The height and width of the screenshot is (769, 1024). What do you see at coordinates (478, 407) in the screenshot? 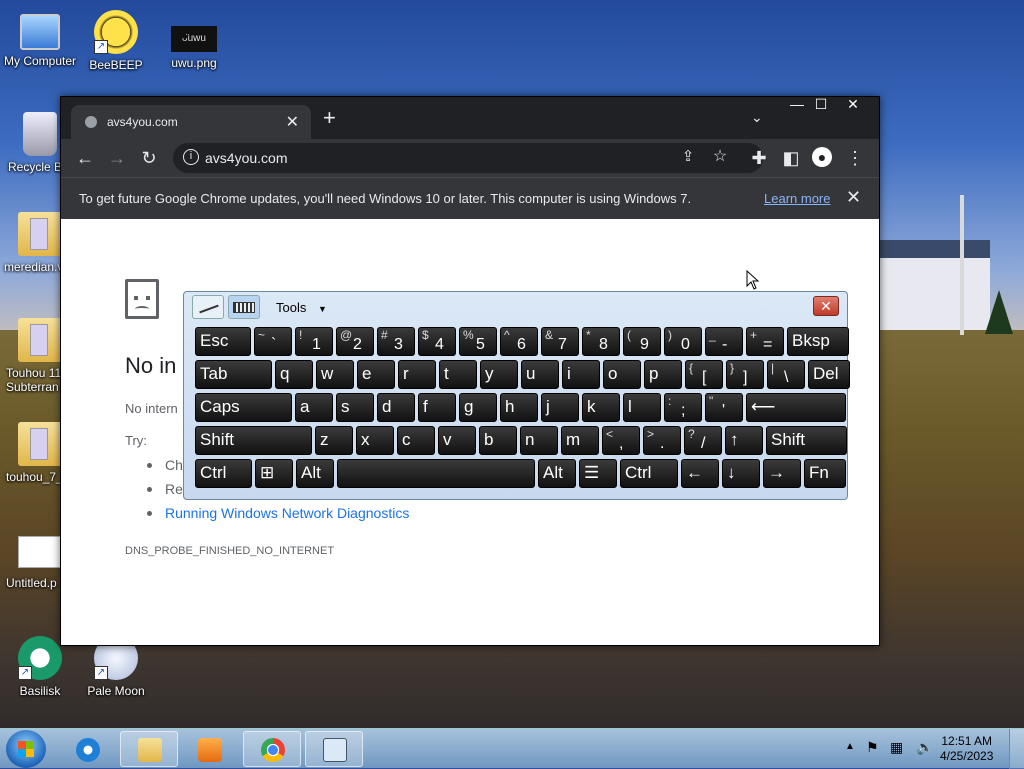
I see `key-g: g` at bounding box center [478, 407].